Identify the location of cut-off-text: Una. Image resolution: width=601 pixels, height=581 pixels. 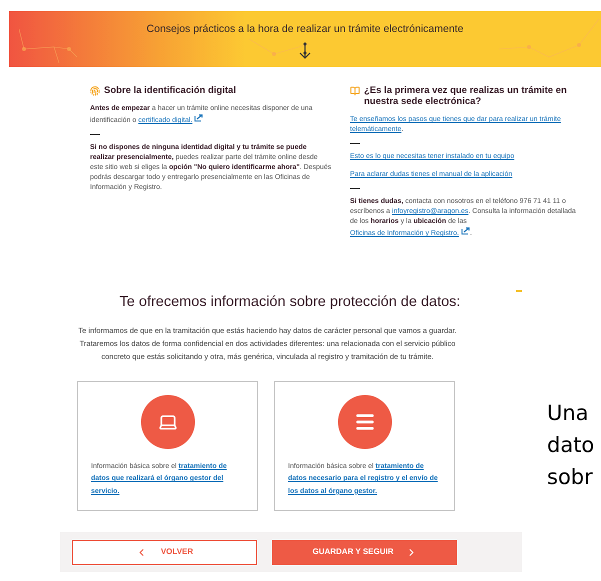
(568, 413).